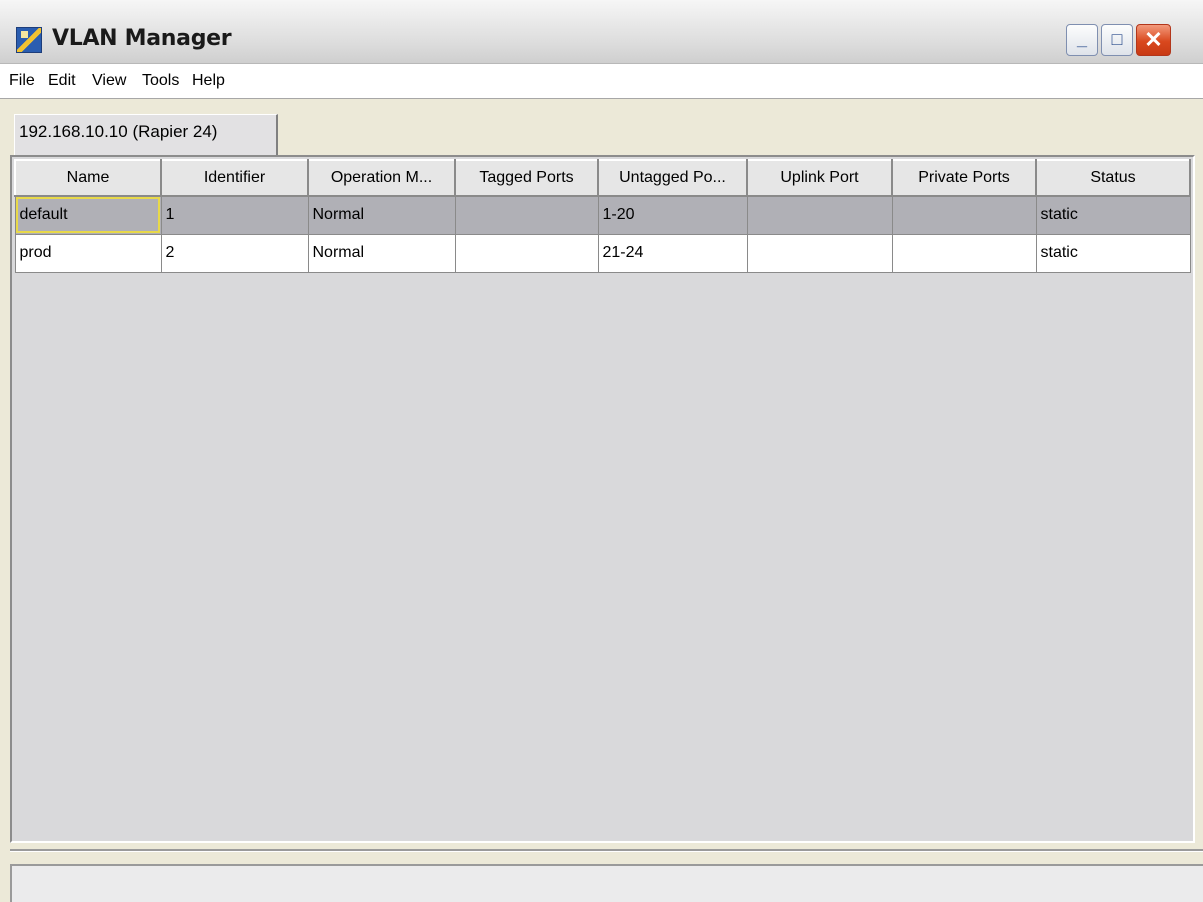 This screenshot has height=902, width=1203. I want to click on separator, so click(606, 850).